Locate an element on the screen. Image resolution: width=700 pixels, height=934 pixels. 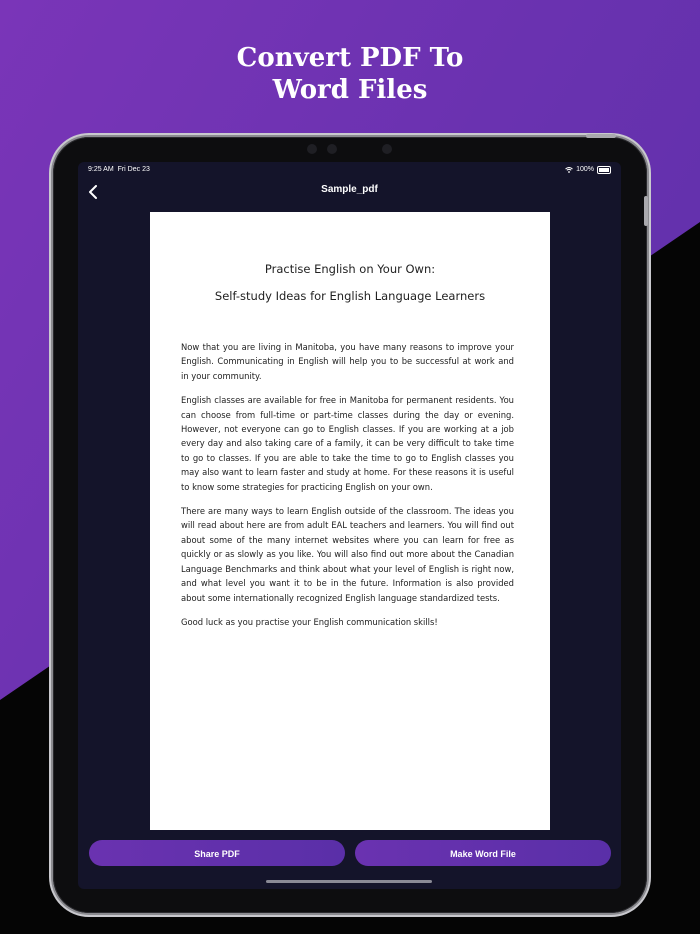
status-time-date: 9:25 AM Fri Dec 23 is located at coordinates (119, 170).